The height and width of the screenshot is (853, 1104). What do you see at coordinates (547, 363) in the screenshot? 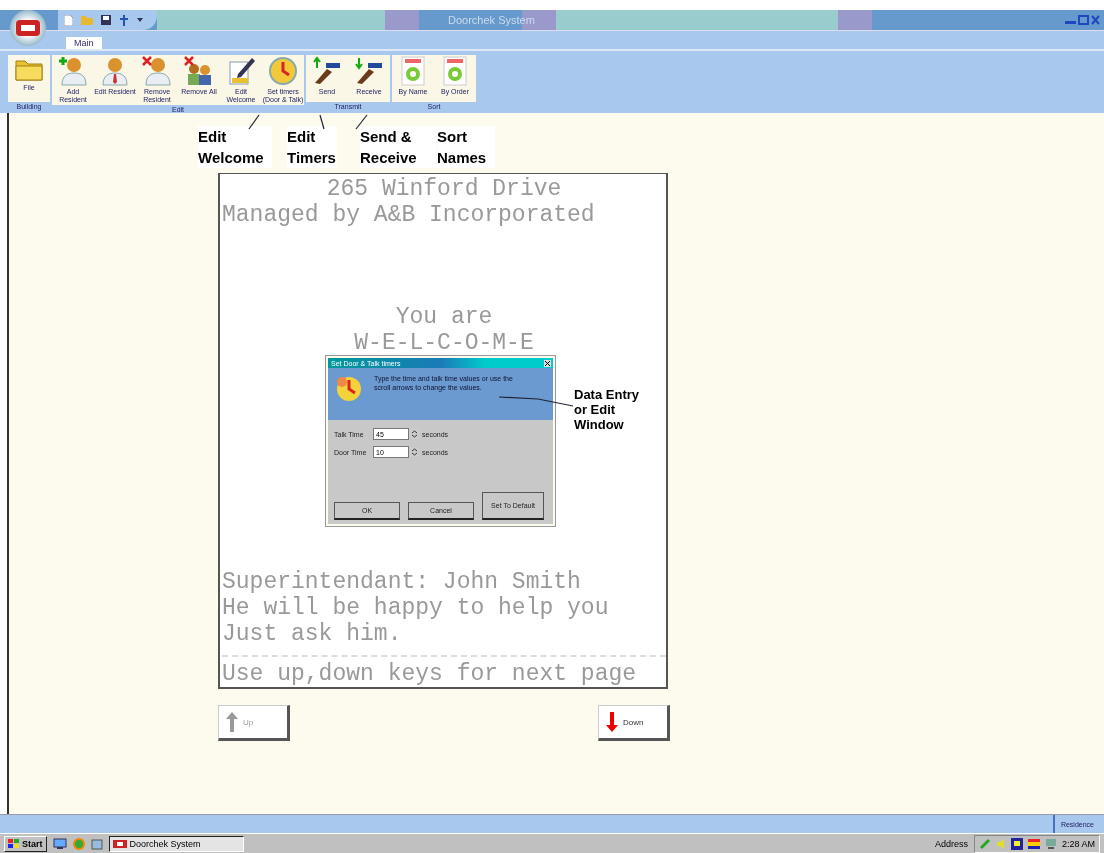
I see `close-icon` at bounding box center [547, 363].